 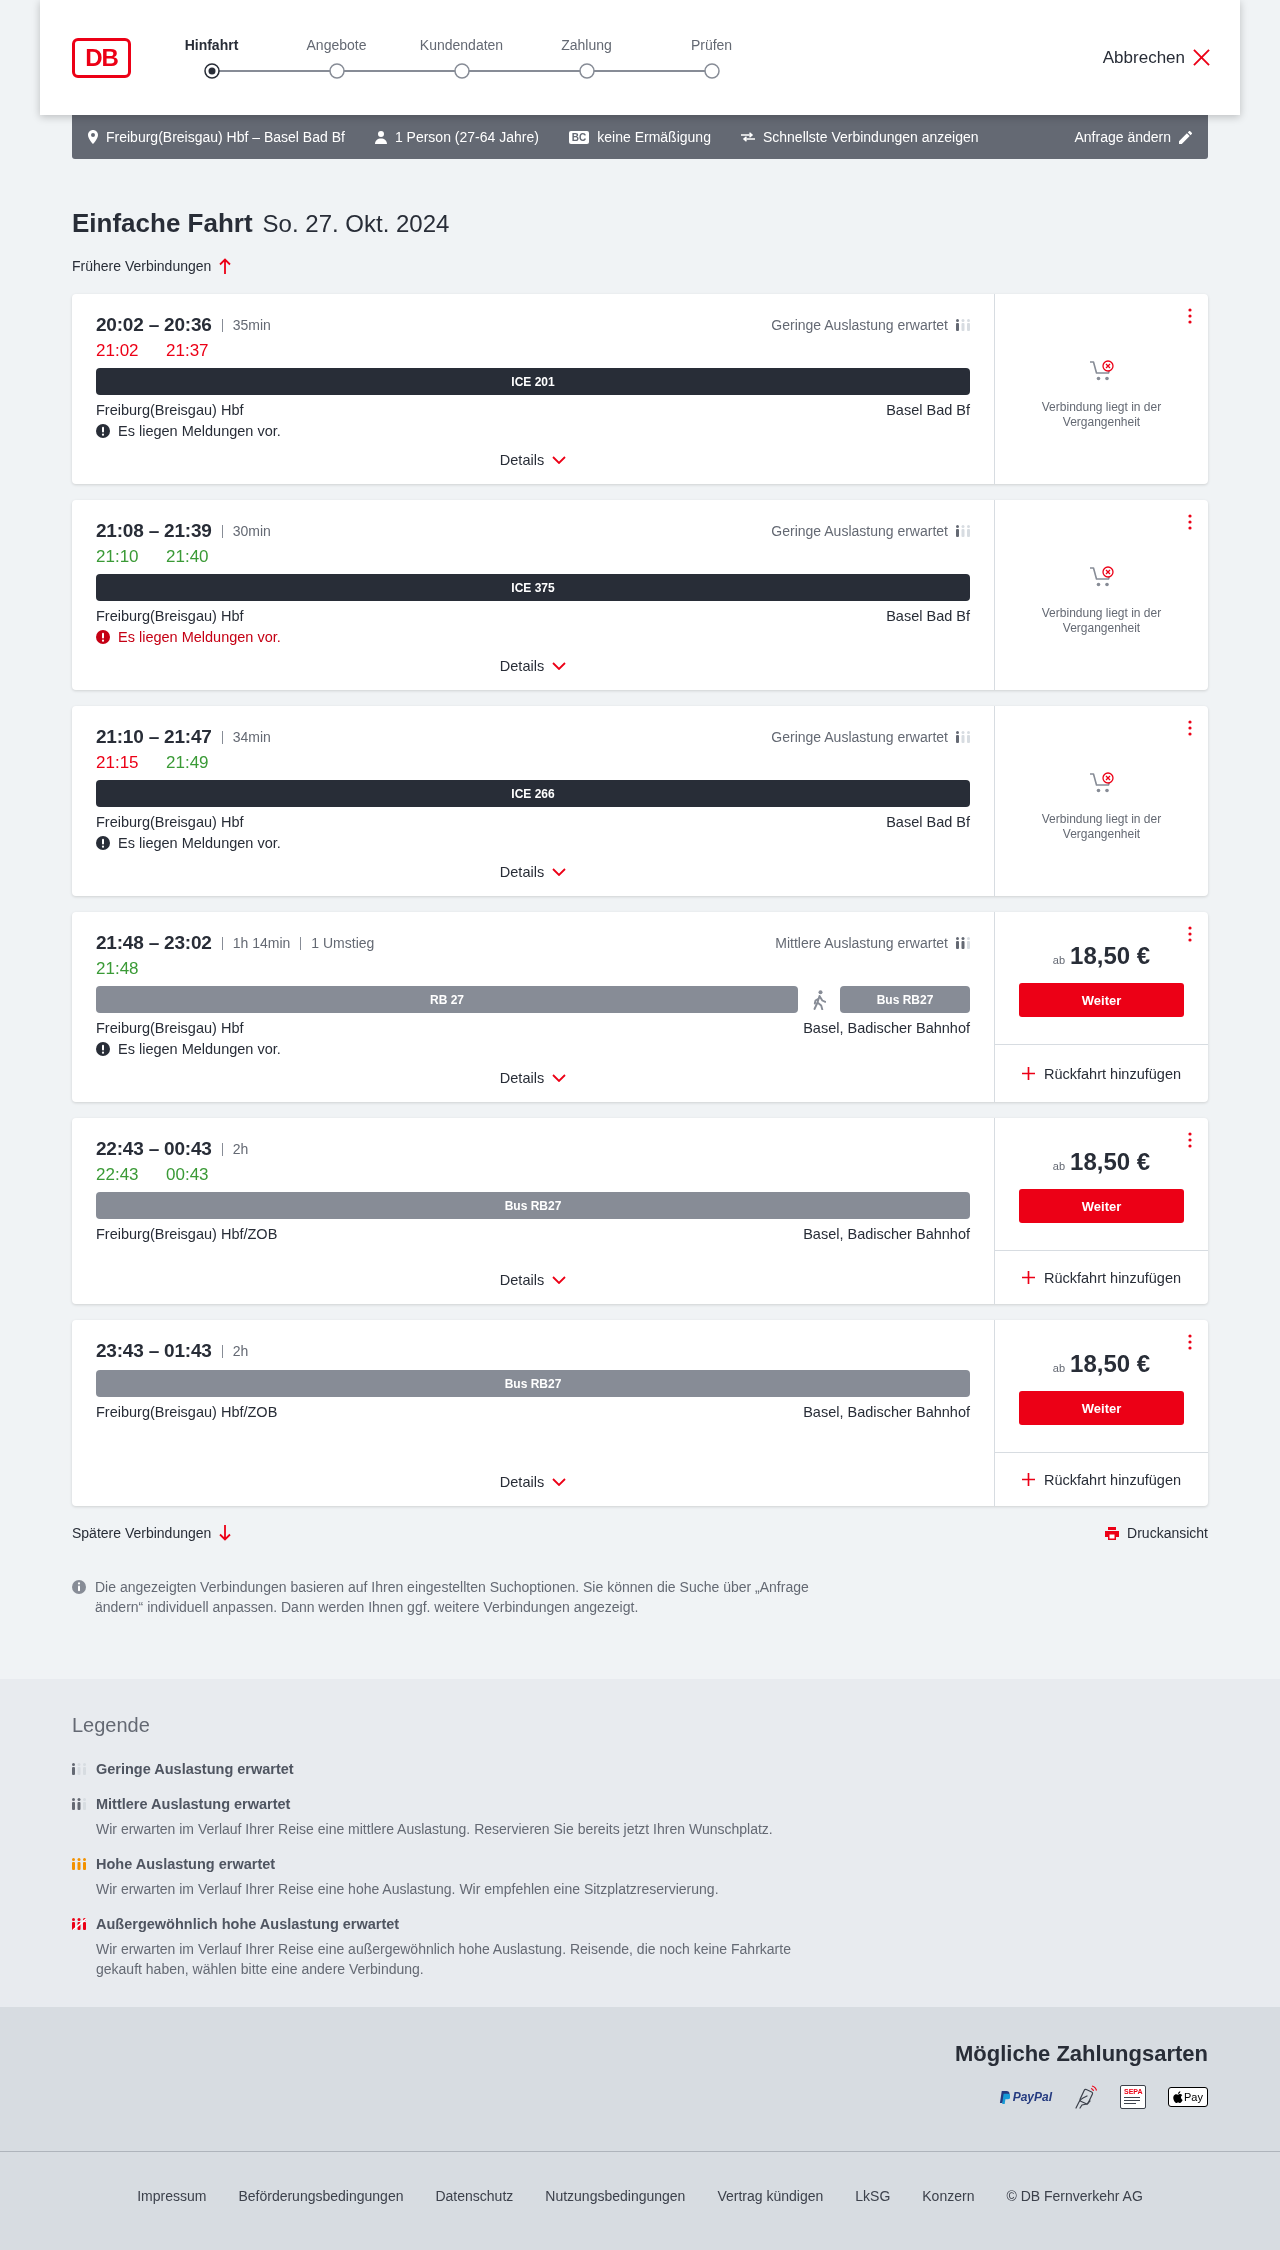 I want to click on journey-times: 20:02 – 20:36, so click(x=154, y=325).